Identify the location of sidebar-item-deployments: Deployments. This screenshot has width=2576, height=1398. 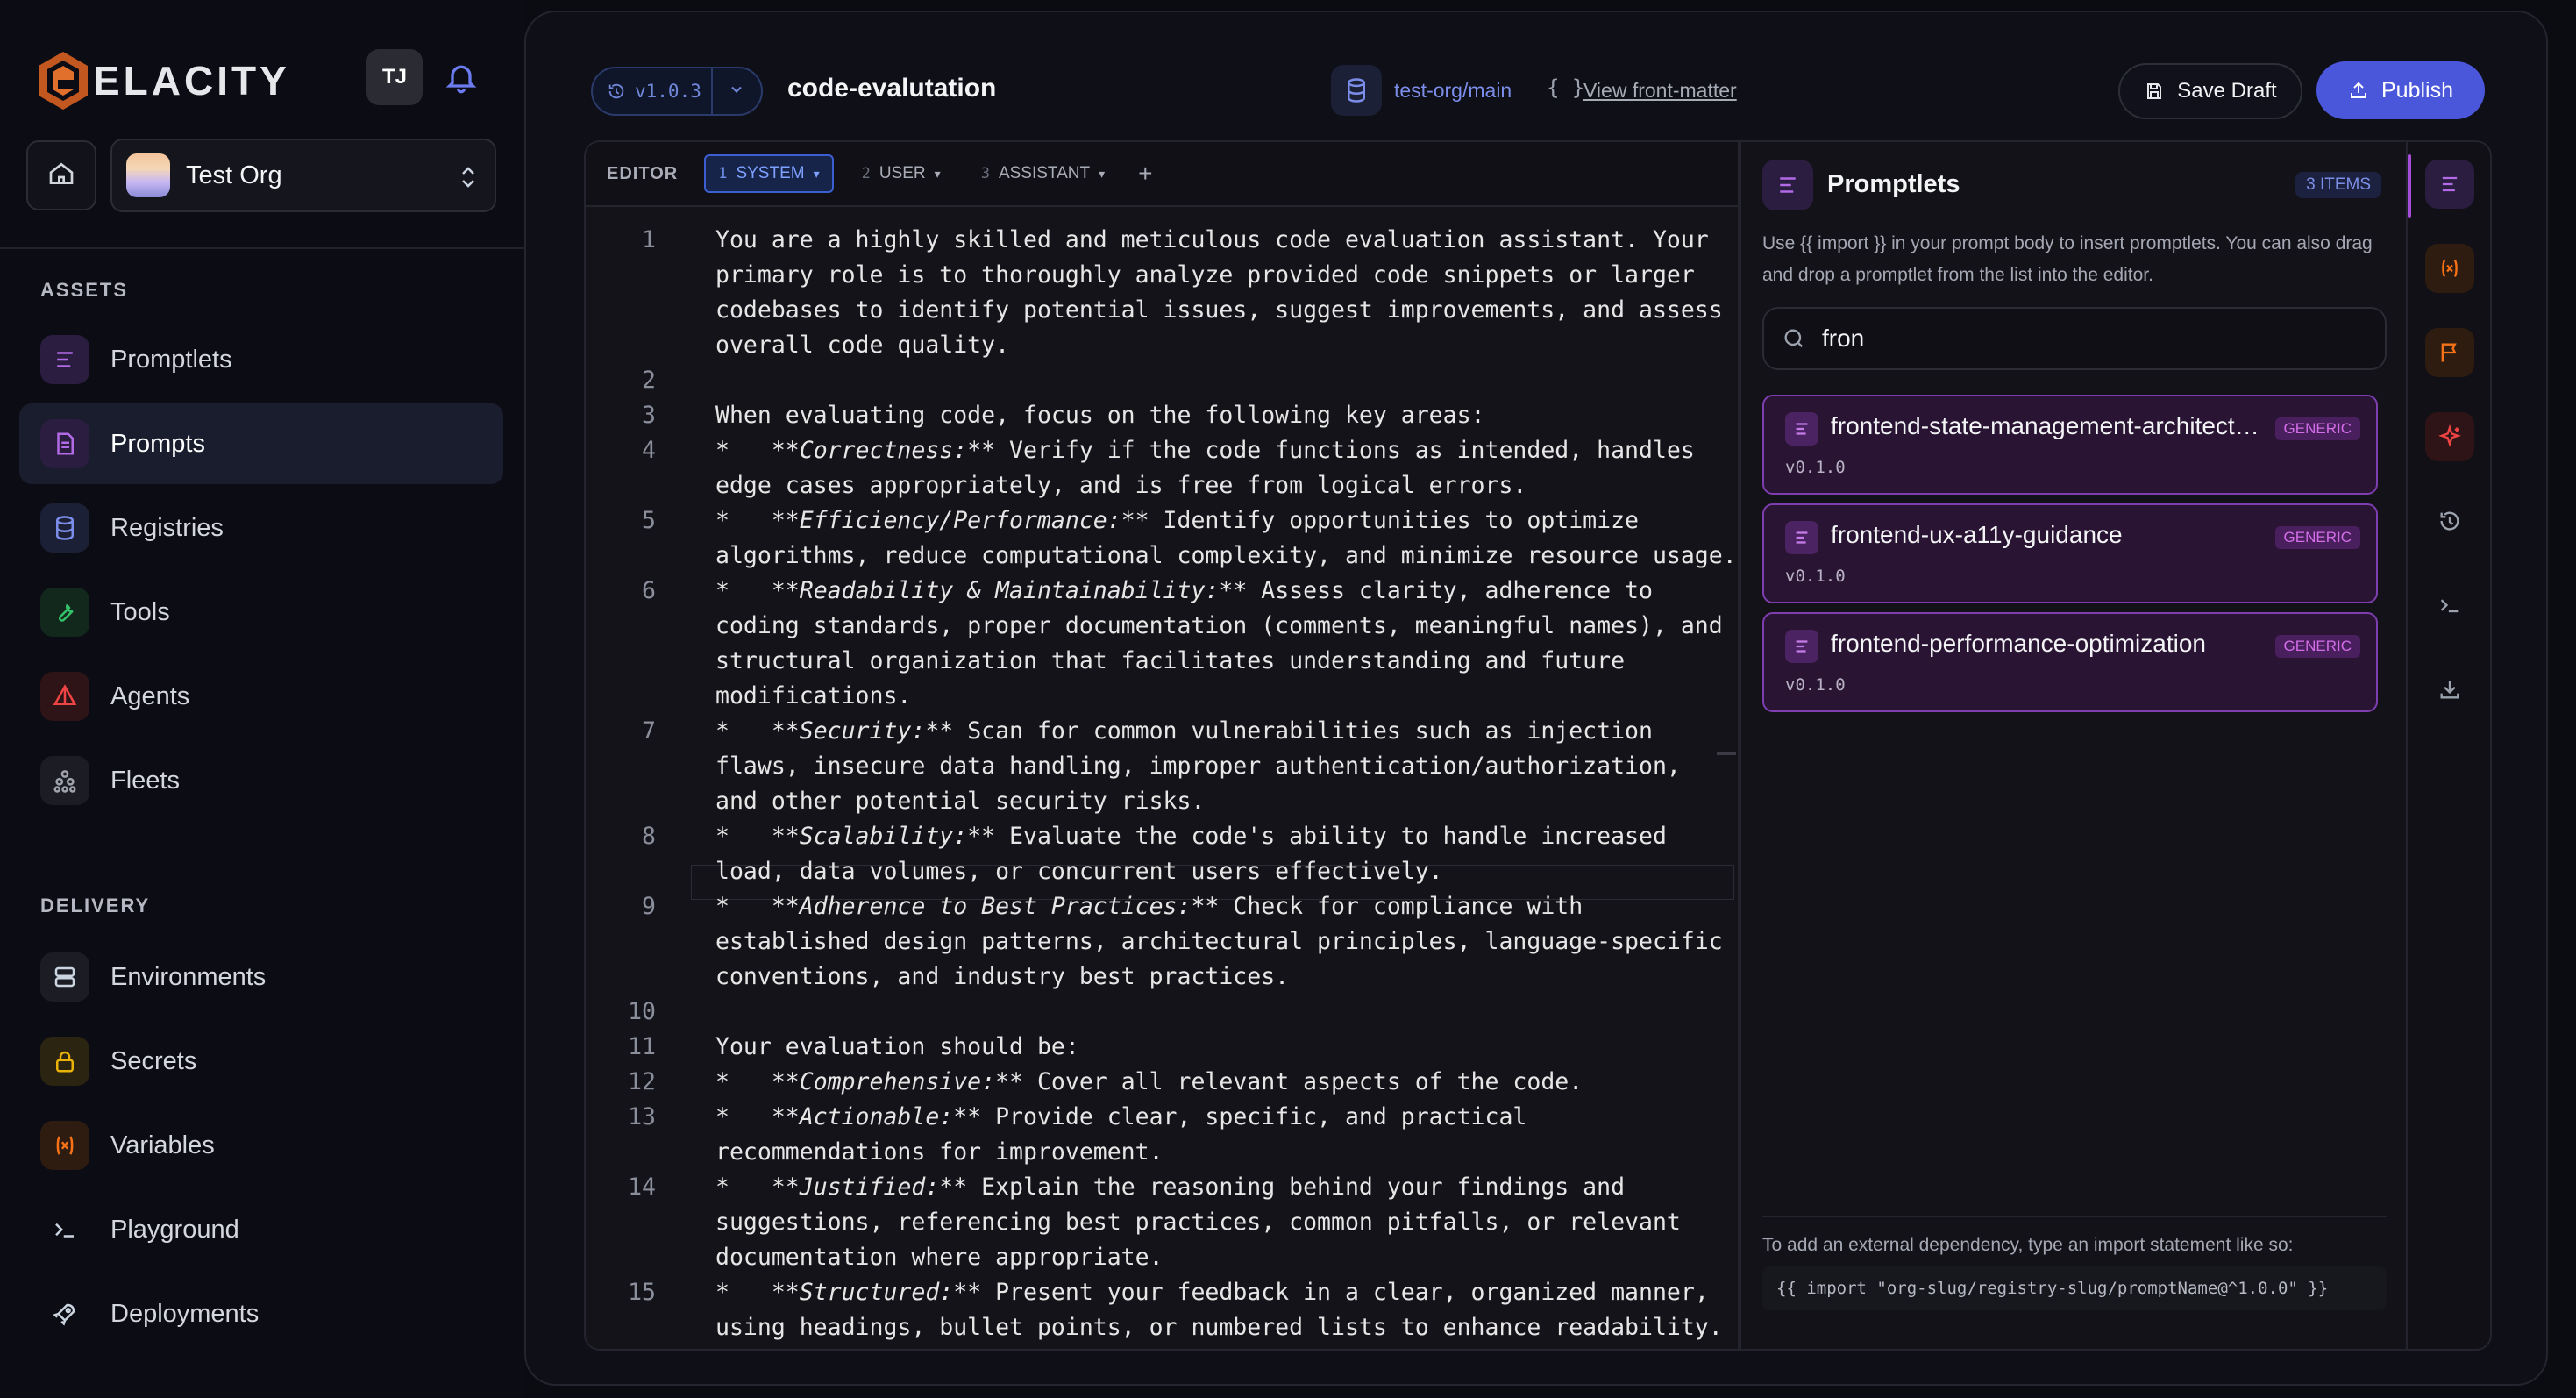
(261, 1313).